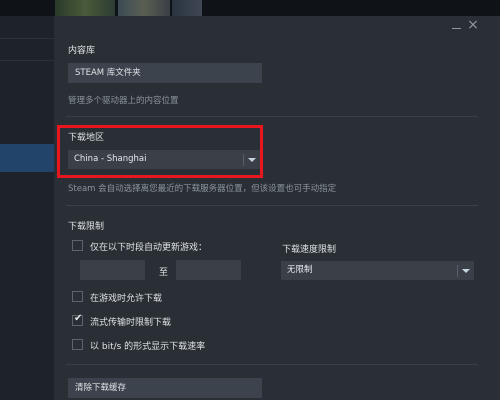 The height and width of the screenshot is (400, 500). What do you see at coordinates (131, 323) in the screenshot?
I see `throttle-streaming-label: 流式传输时限制下载` at bounding box center [131, 323].